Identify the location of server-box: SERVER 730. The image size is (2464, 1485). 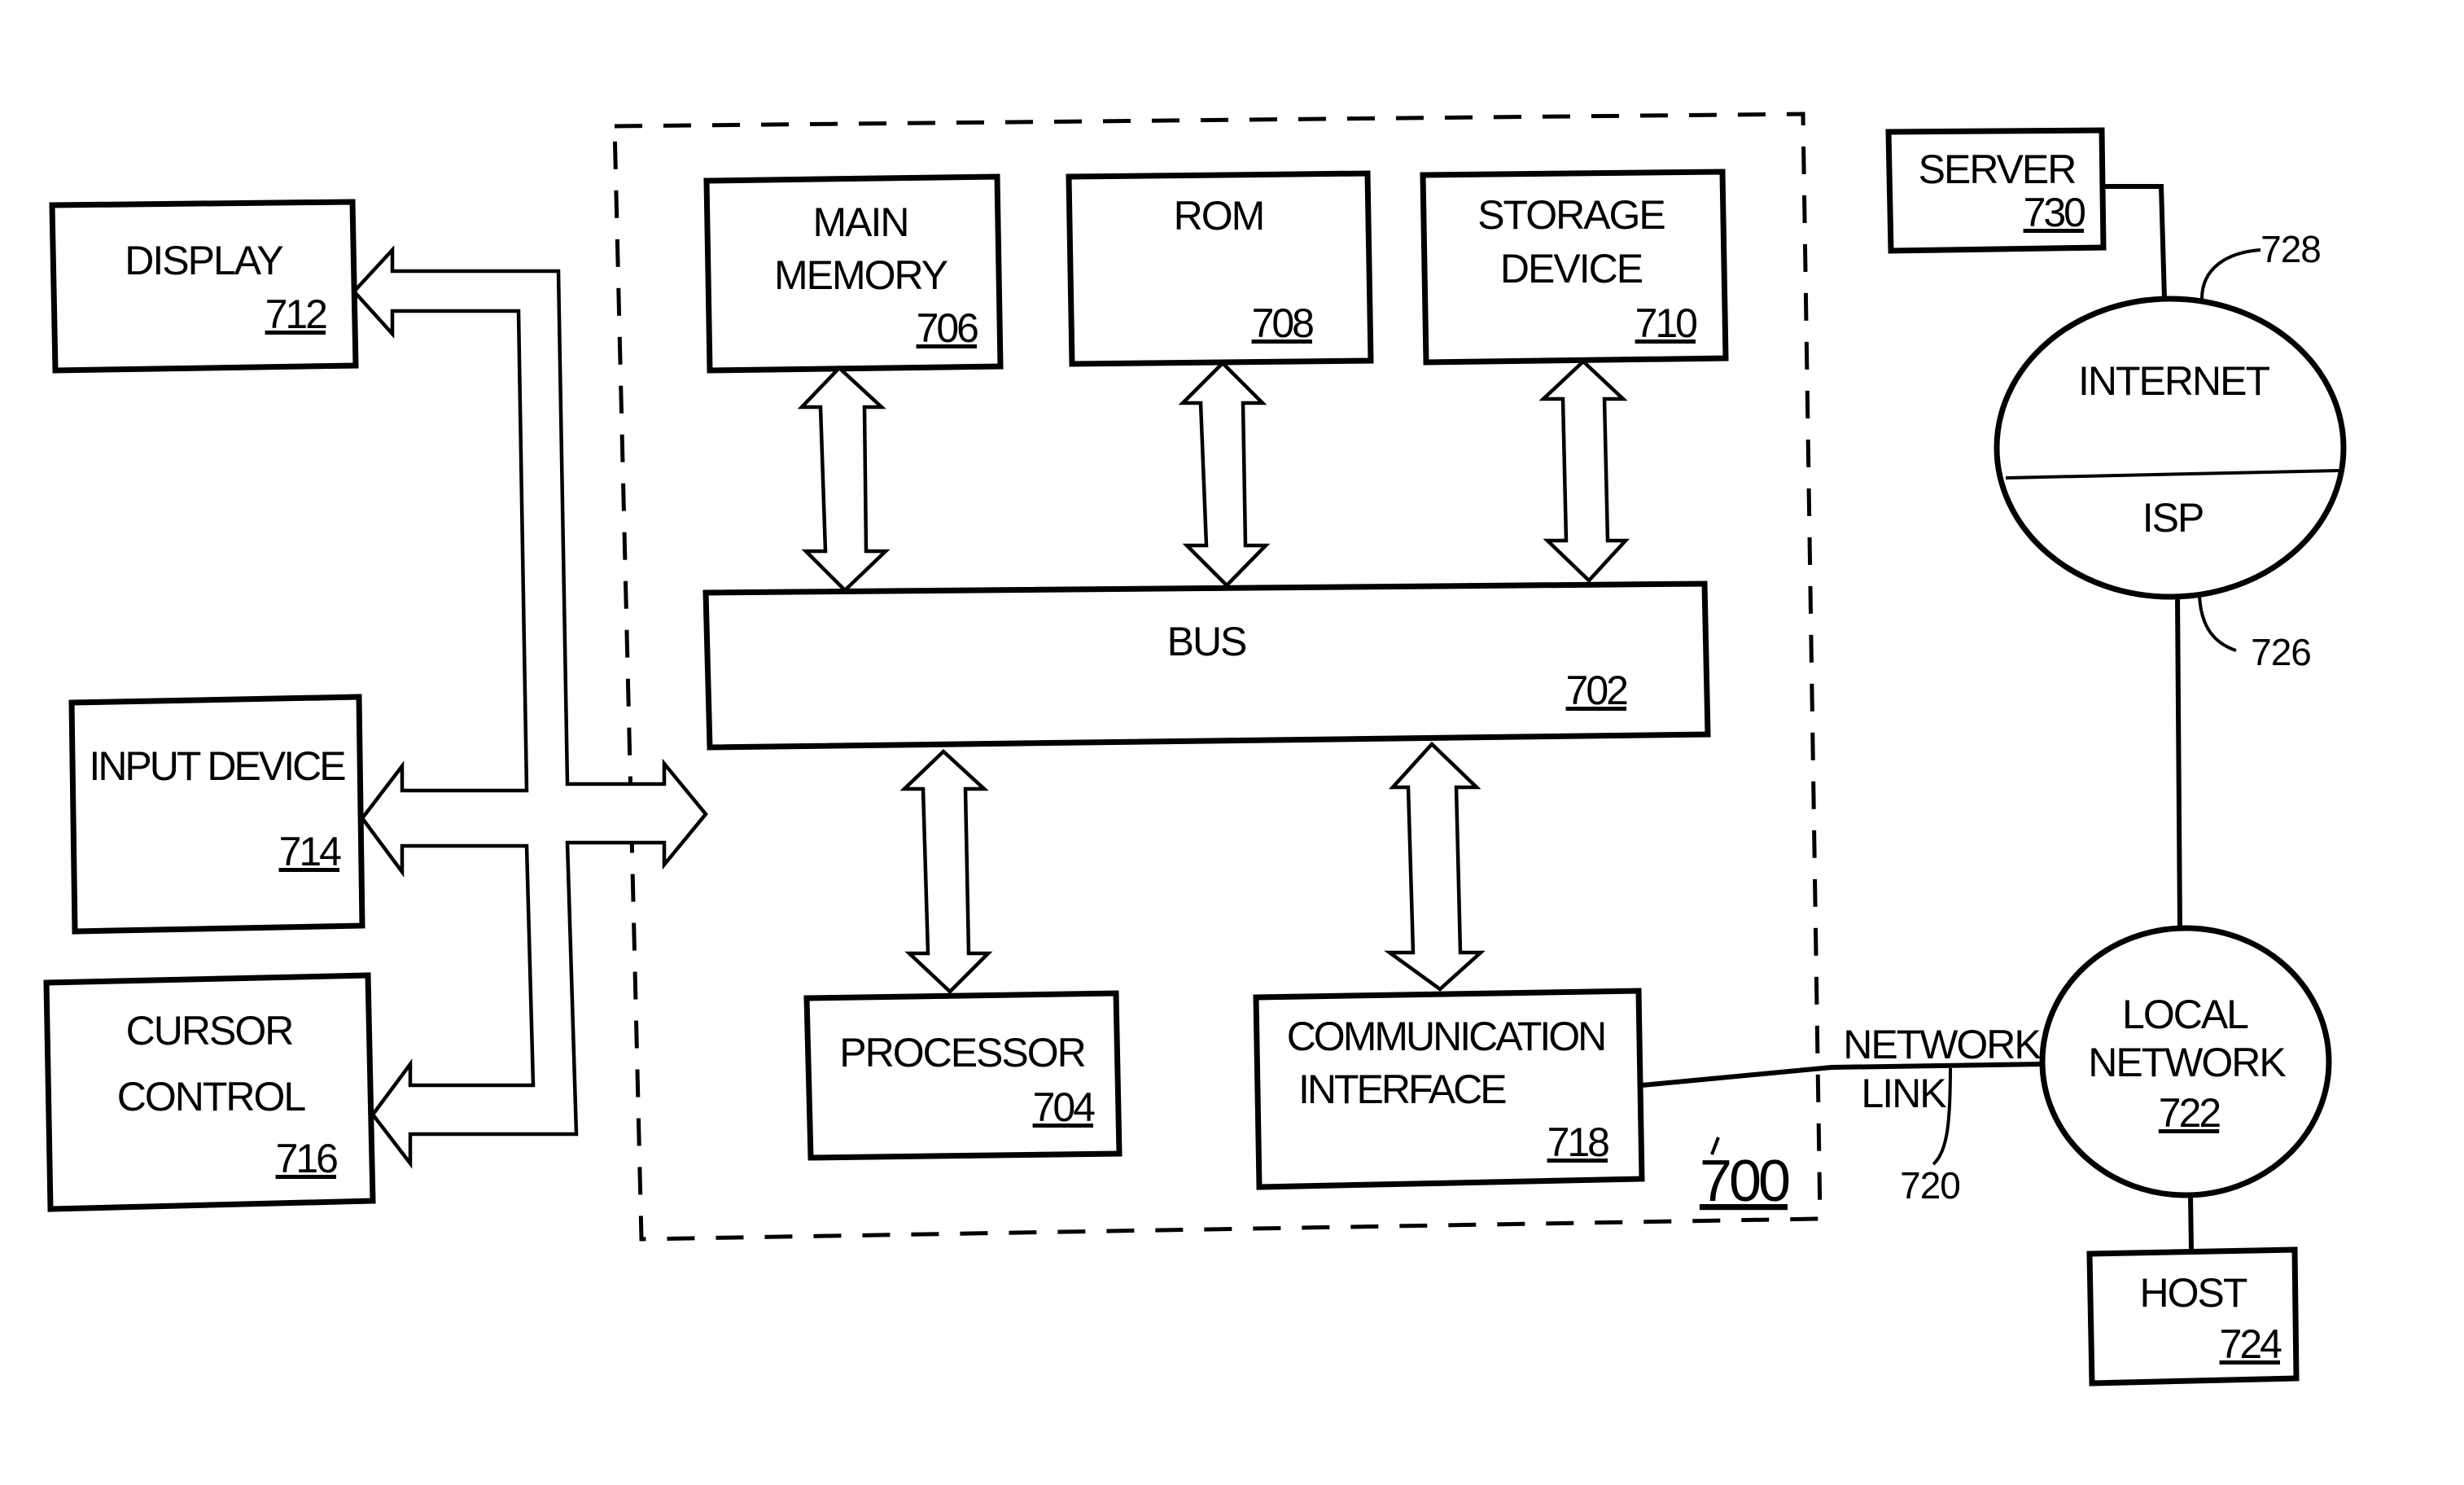
(1996, 190).